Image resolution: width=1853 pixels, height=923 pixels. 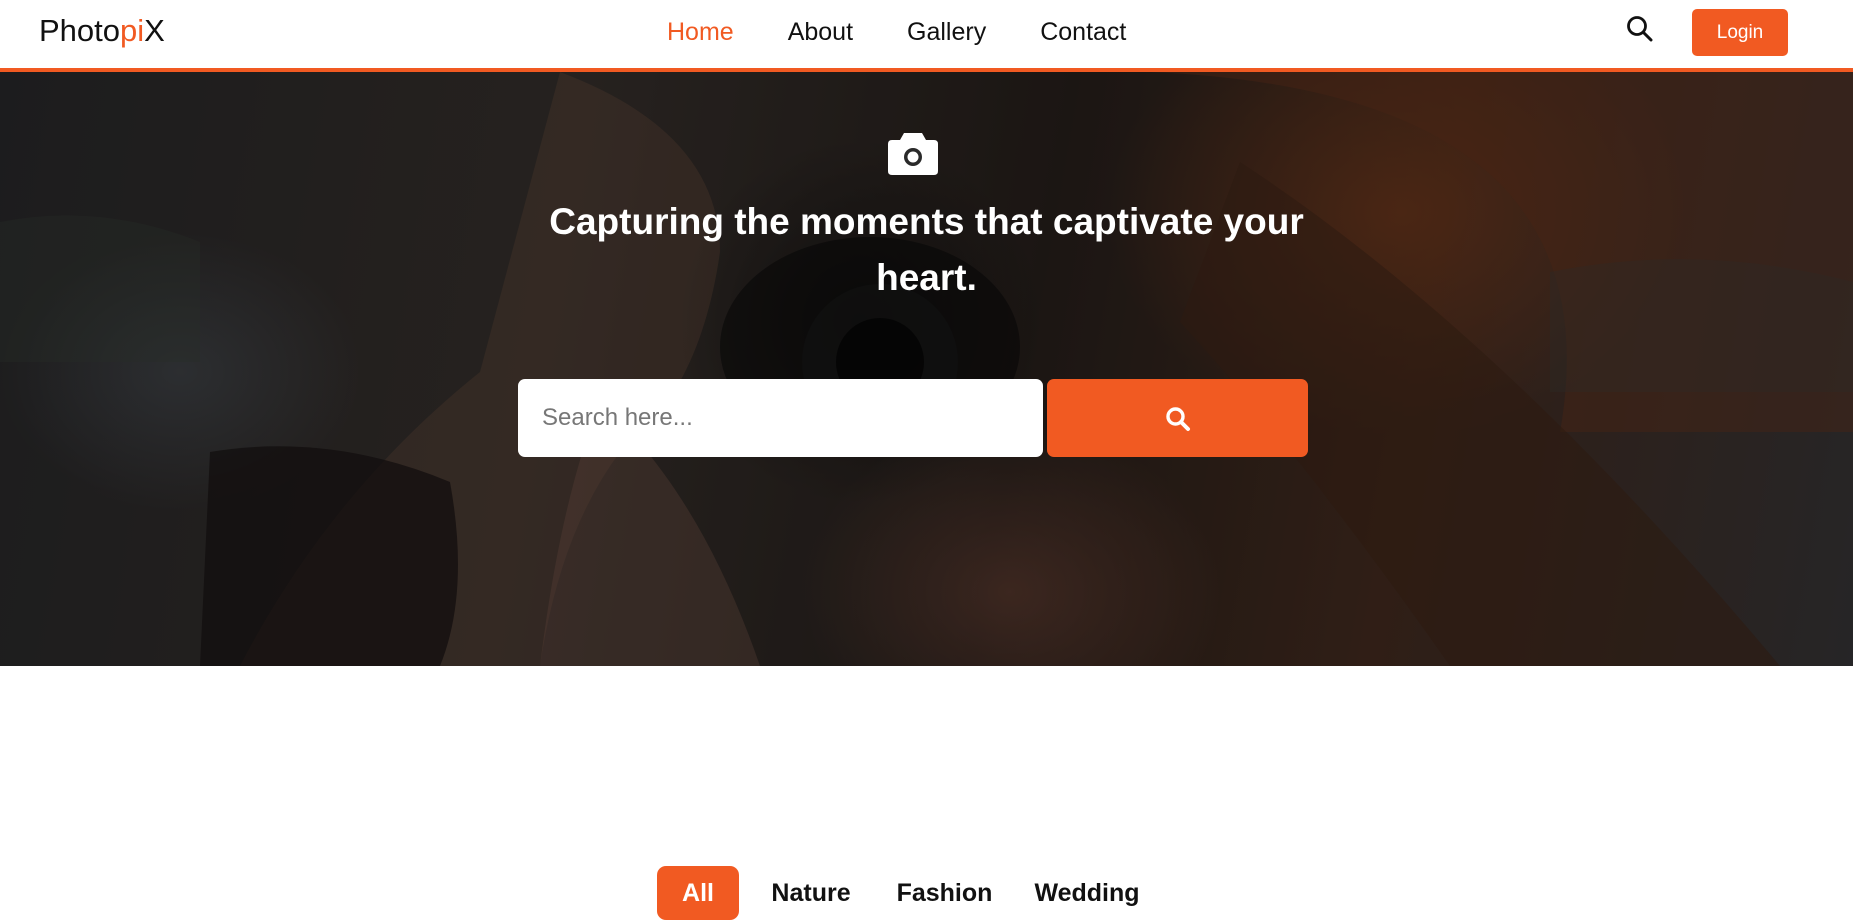 I want to click on filter-tab-wedding: Wedding, so click(x=1087, y=893).